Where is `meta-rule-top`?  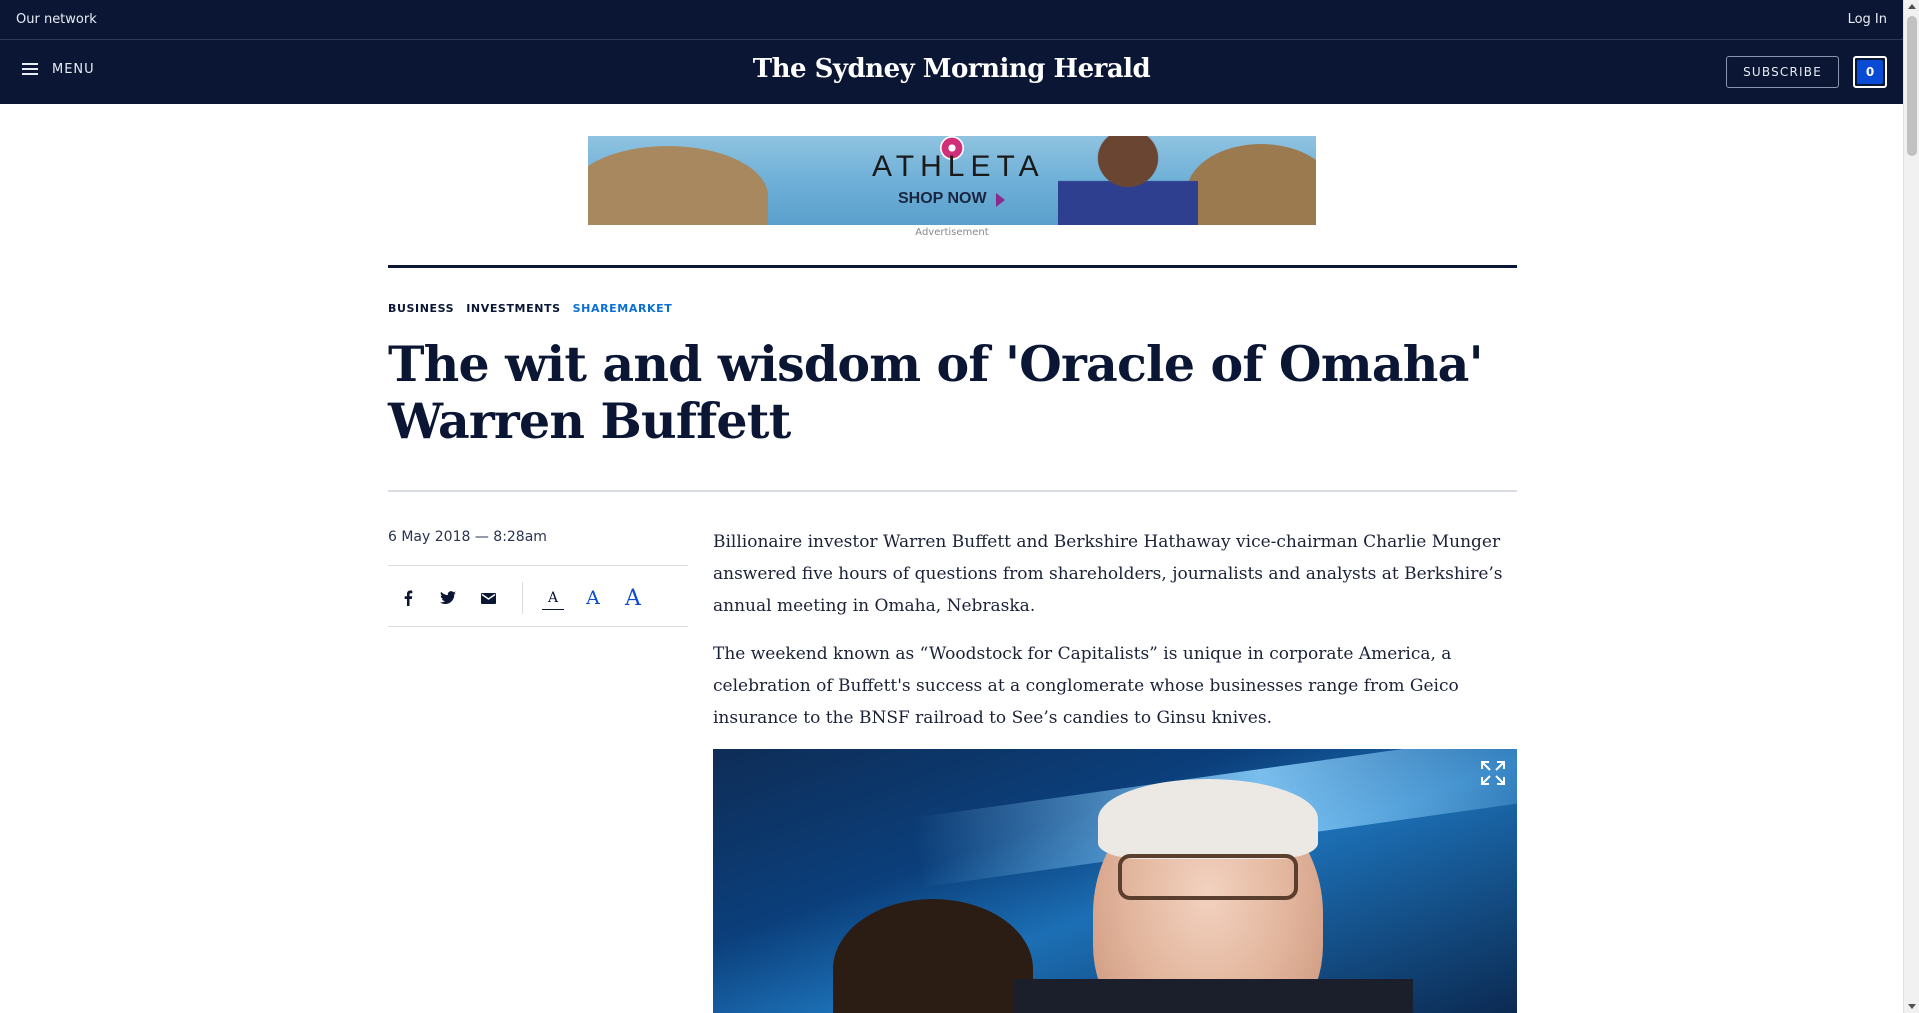 meta-rule-top is located at coordinates (538, 565).